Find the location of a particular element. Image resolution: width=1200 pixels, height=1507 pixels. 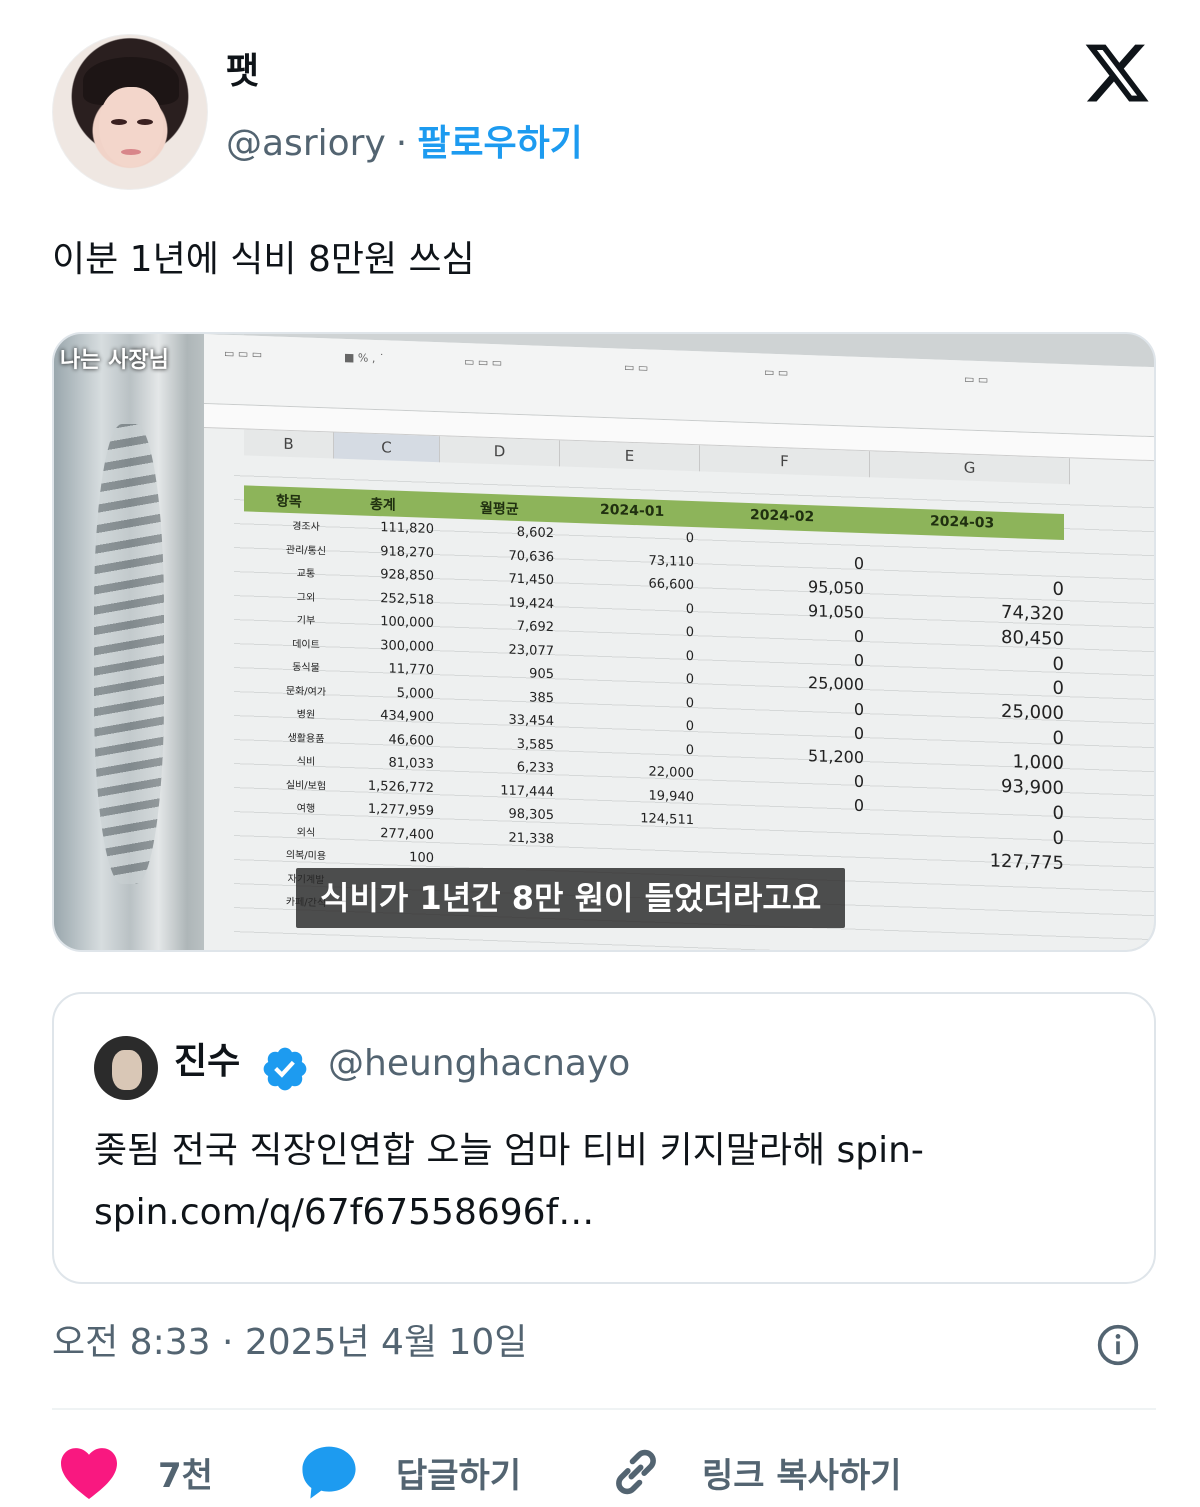

tweet-timestamp: 오전 8:33 · 2025년 4월 10일 is located at coordinates (289, 1343).